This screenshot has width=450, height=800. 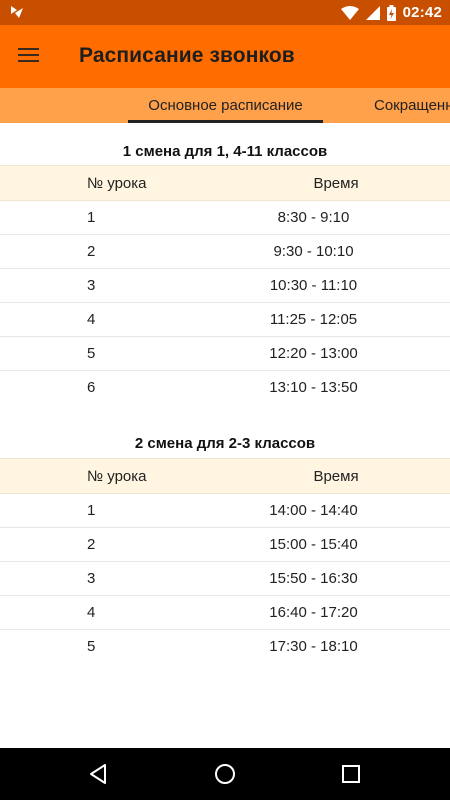 What do you see at coordinates (313, 285) in the screenshot?
I see `lesson-time: 10:30 - 11:10` at bounding box center [313, 285].